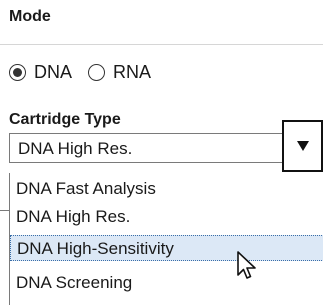 Image resolution: width=323 pixels, height=305 pixels. I want to click on mode-radio-group: DNA RNA, so click(88, 72).